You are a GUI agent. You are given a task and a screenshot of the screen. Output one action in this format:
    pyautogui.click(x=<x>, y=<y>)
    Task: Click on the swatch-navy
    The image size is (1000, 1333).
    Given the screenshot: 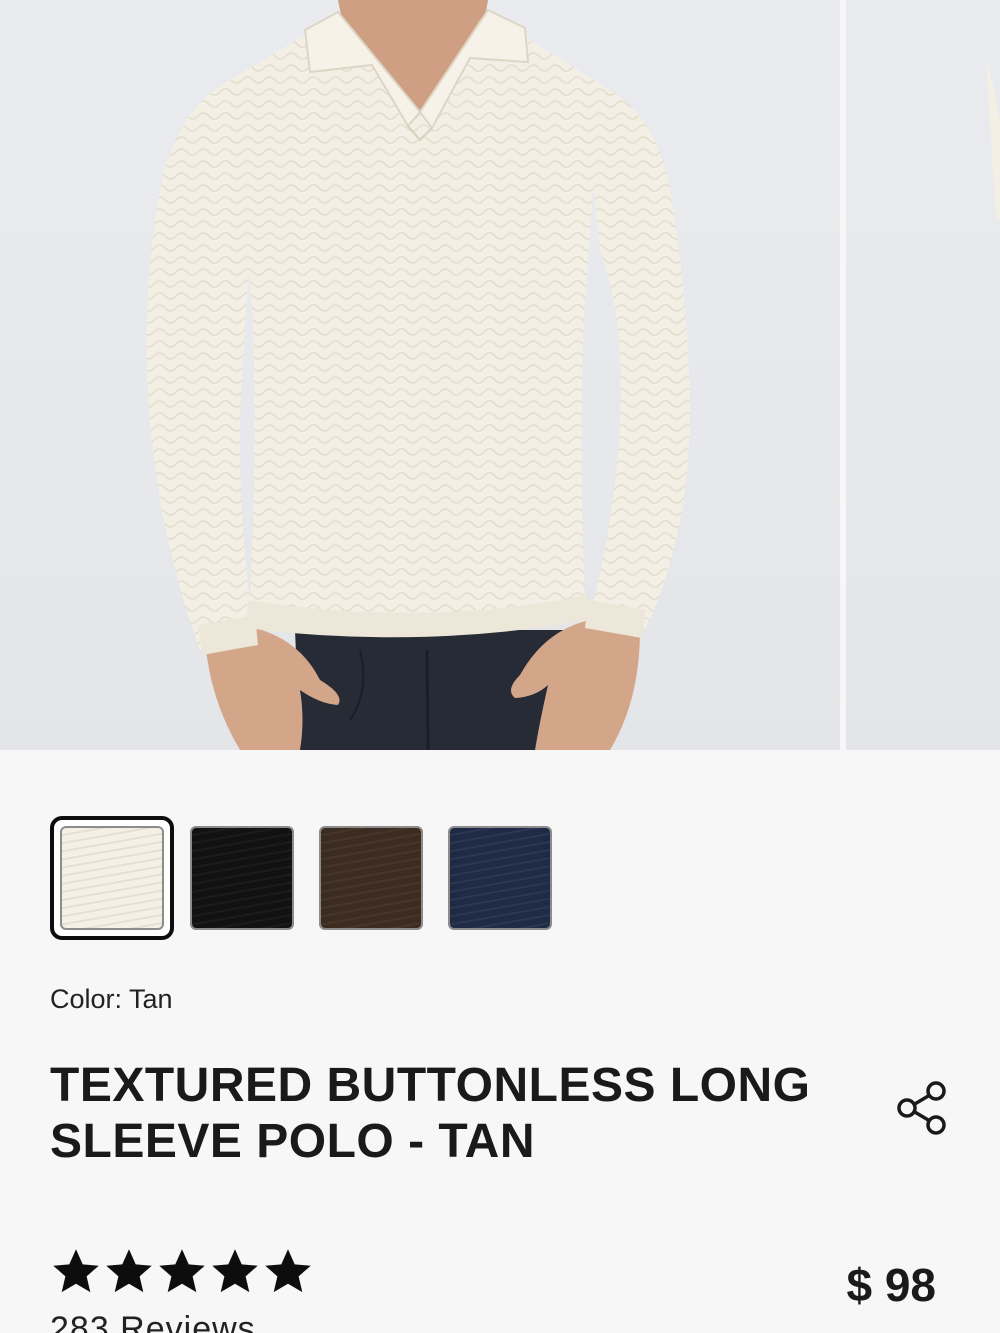 What is the action you would take?
    pyautogui.click(x=500, y=877)
    